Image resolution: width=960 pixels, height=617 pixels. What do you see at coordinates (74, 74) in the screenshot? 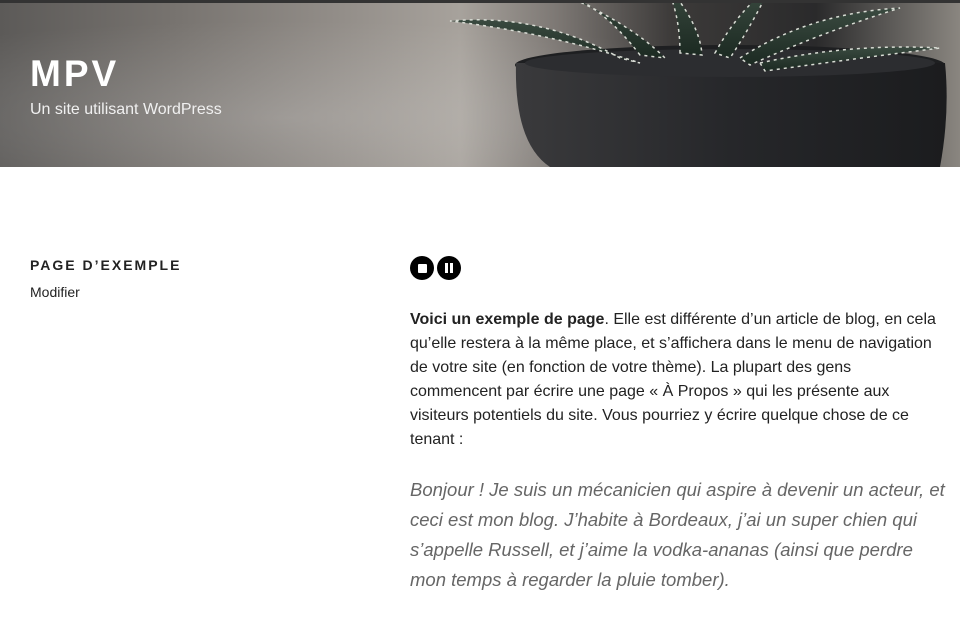
I see `site-title: MPV` at bounding box center [74, 74].